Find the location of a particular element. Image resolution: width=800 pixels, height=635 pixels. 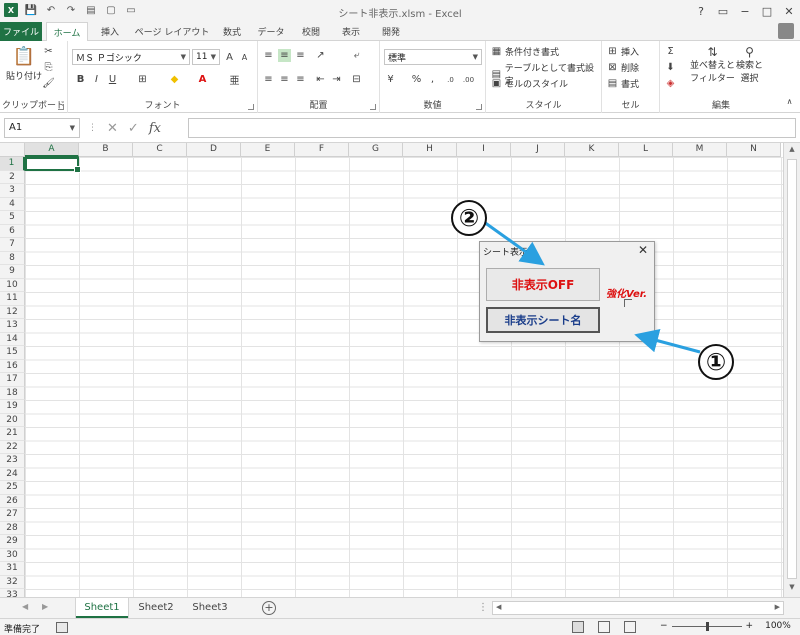

macro-record-icon is located at coordinates (62, 627).